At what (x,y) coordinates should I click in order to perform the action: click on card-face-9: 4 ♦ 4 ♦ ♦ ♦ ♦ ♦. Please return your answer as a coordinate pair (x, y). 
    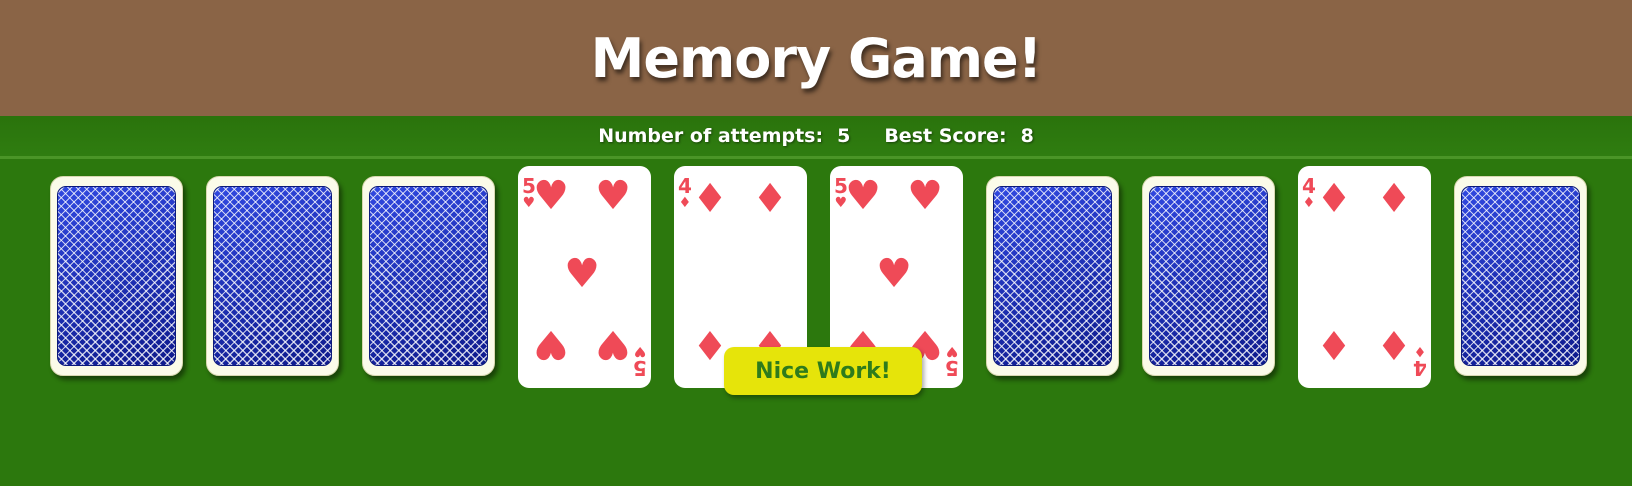
    Looking at the image, I should click on (1364, 277).